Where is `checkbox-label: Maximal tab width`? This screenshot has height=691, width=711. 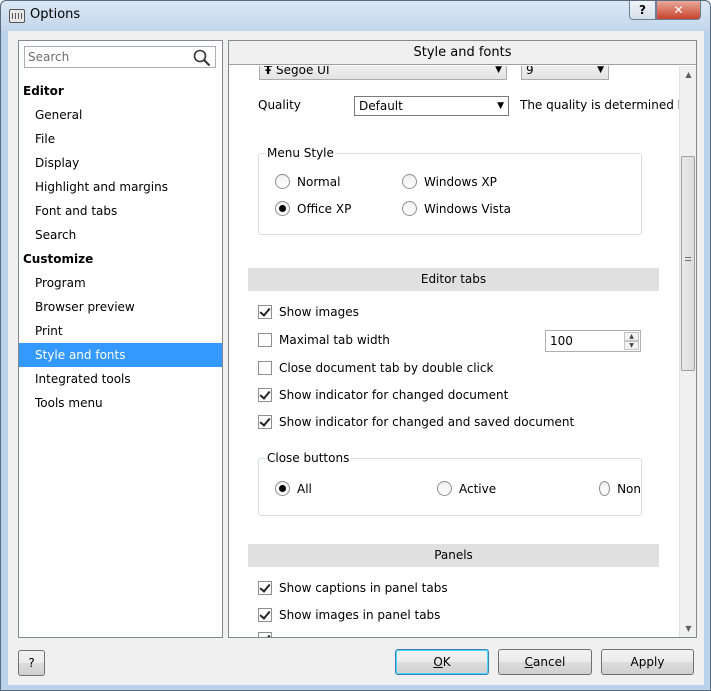
checkbox-label: Maximal tab width is located at coordinates (334, 340).